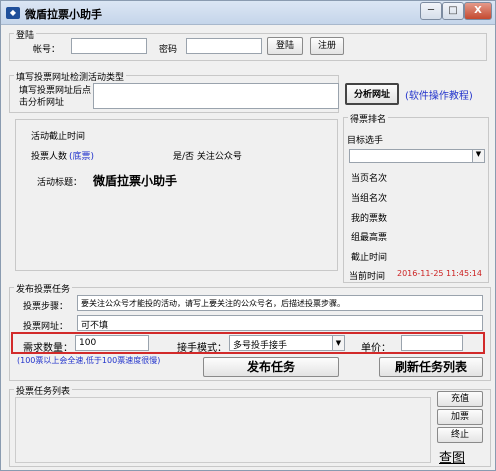 This screenshot has width=496, height=471. Describe the element at coordinates (112, 343) in the screenshot. I see `quantity-input: 100` at that location.